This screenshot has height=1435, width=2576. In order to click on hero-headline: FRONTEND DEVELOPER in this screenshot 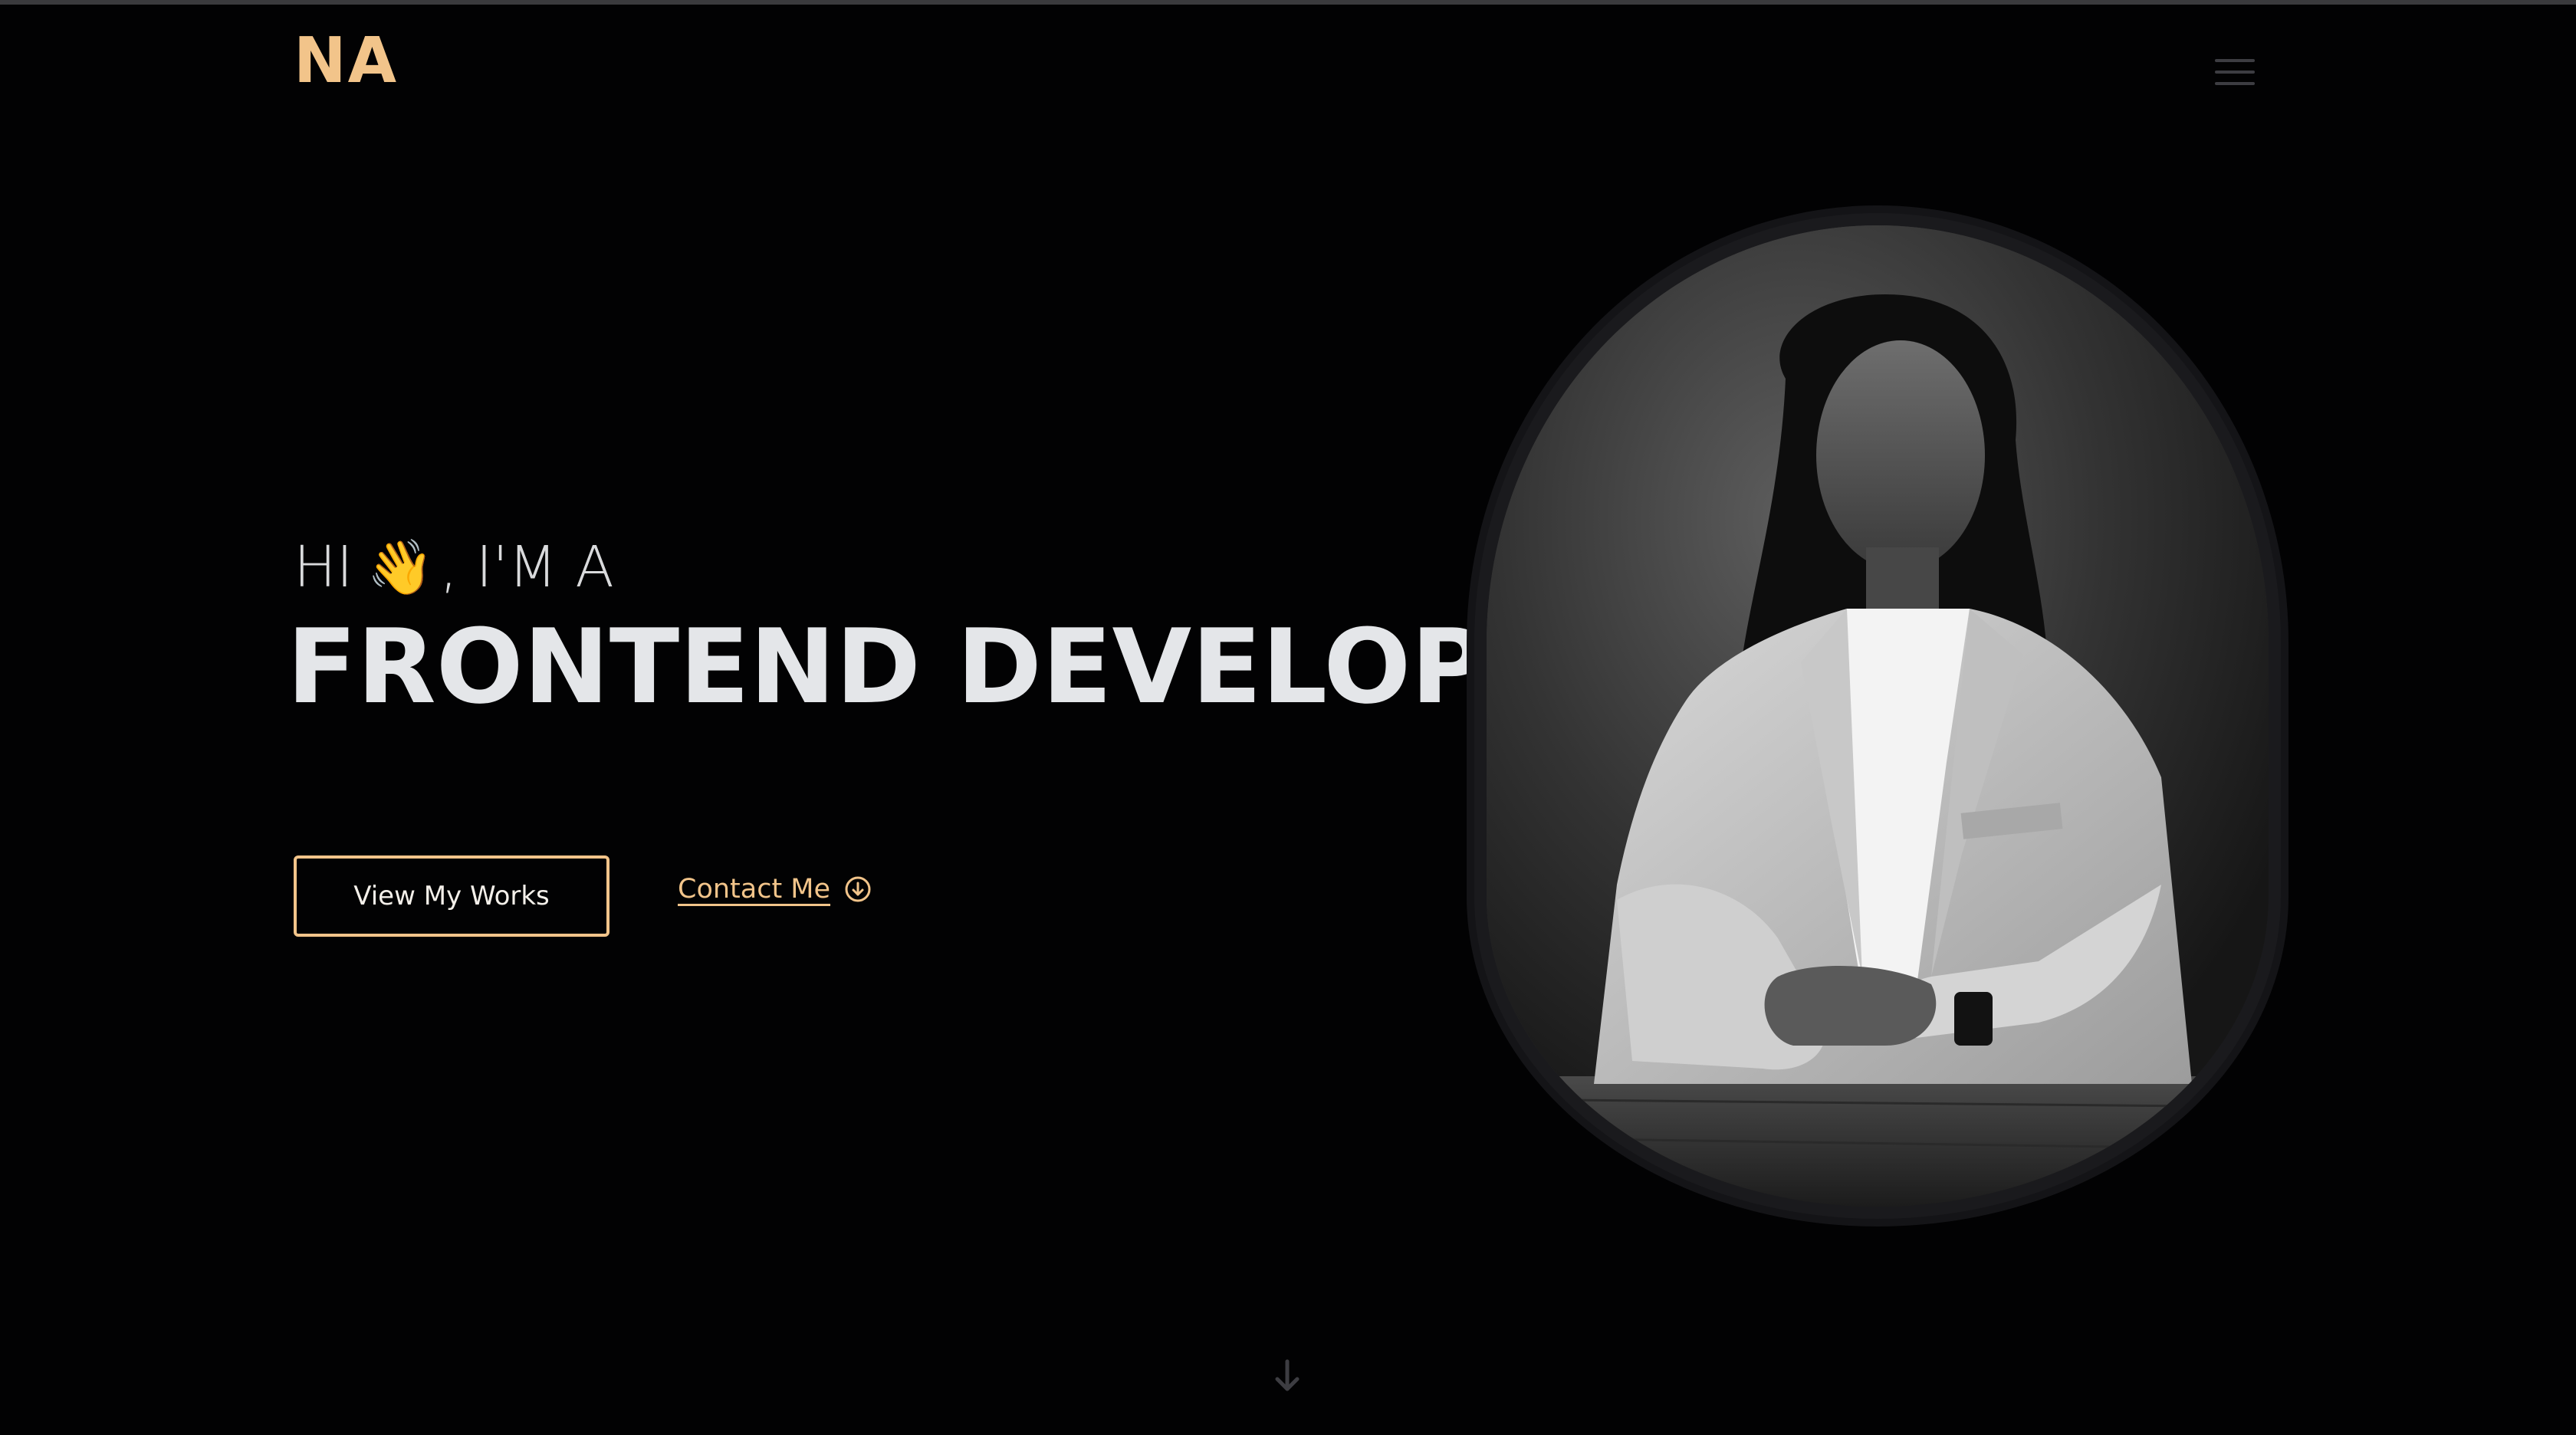, I will do `click(962, 667)`.